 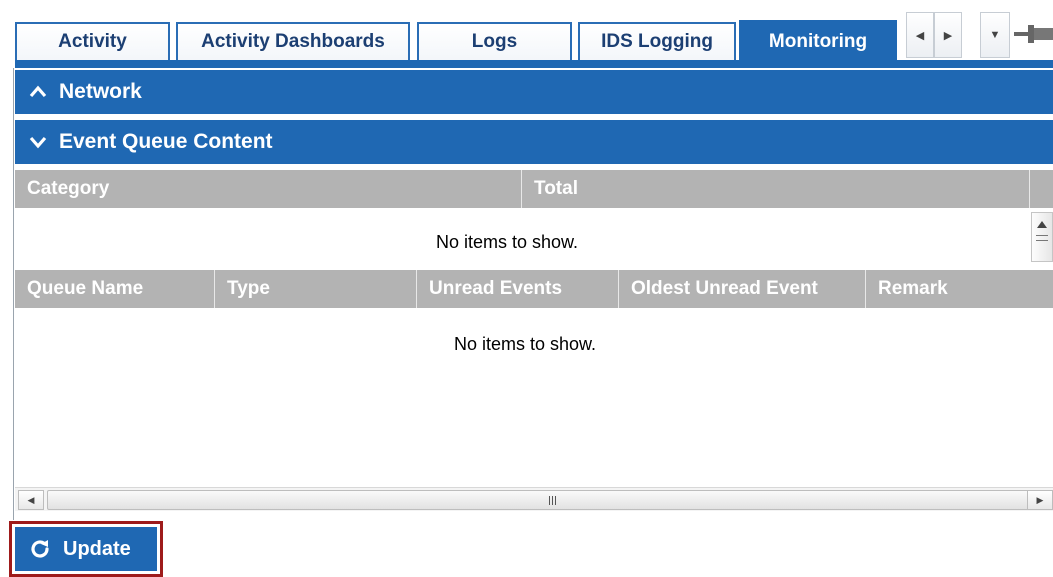 I want to click on scroll-left-button: ◀, so click(x=31, y=500).